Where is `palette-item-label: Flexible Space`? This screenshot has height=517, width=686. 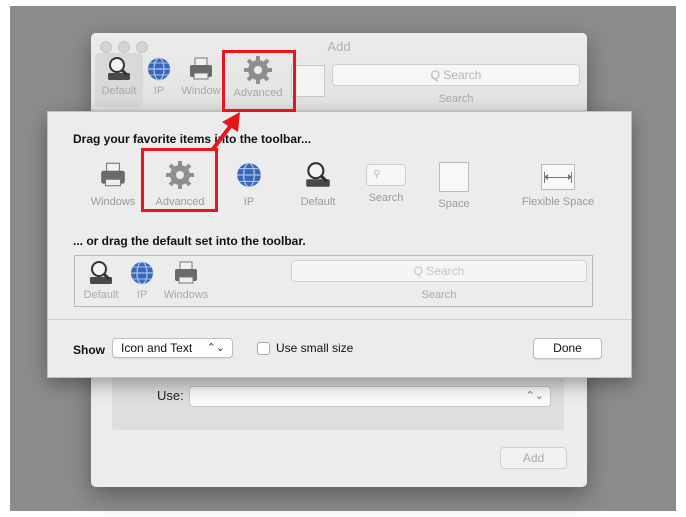
palette-item-label: Flexible Space is located at coordinates (558, 202).